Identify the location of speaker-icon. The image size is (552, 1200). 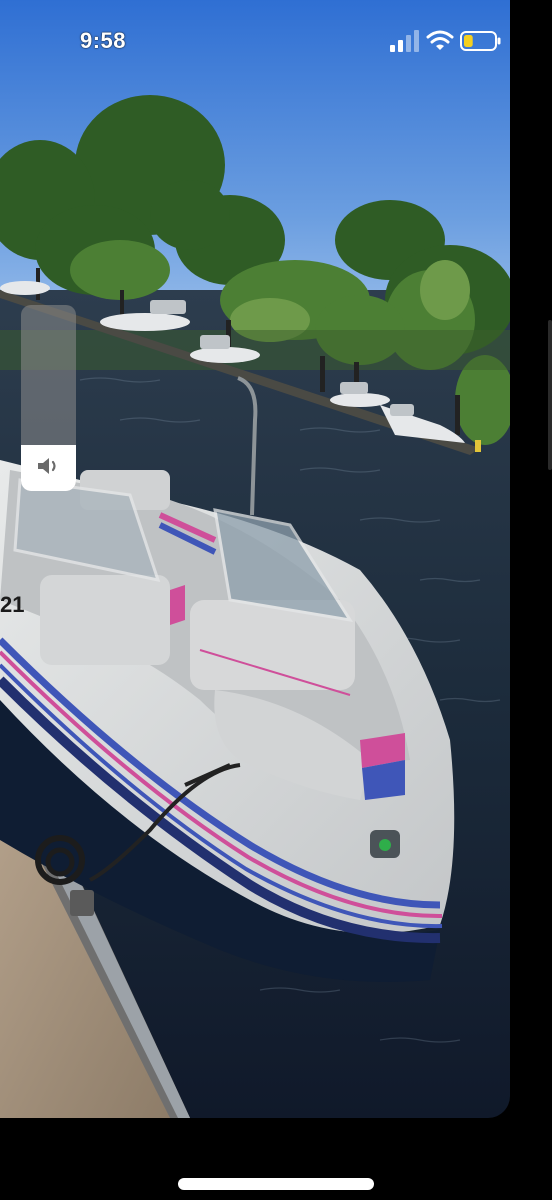
(47, 466).